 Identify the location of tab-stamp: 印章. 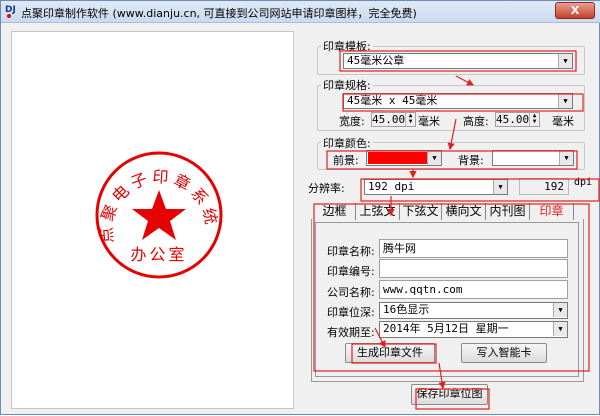
(552, 211).